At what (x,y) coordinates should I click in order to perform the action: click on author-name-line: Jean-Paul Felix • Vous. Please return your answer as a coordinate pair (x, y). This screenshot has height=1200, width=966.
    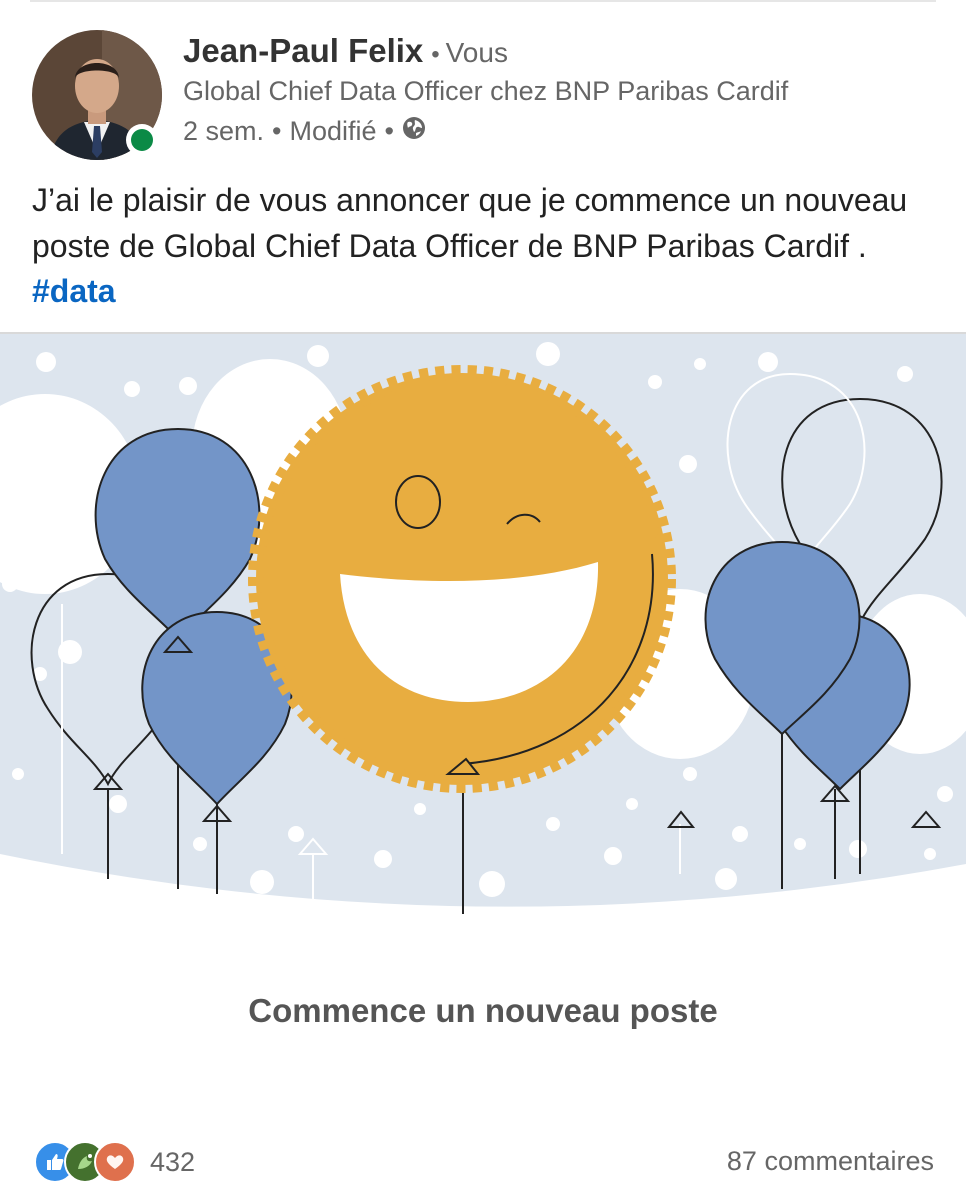
    Looking at the image, I should click on (345, 53).